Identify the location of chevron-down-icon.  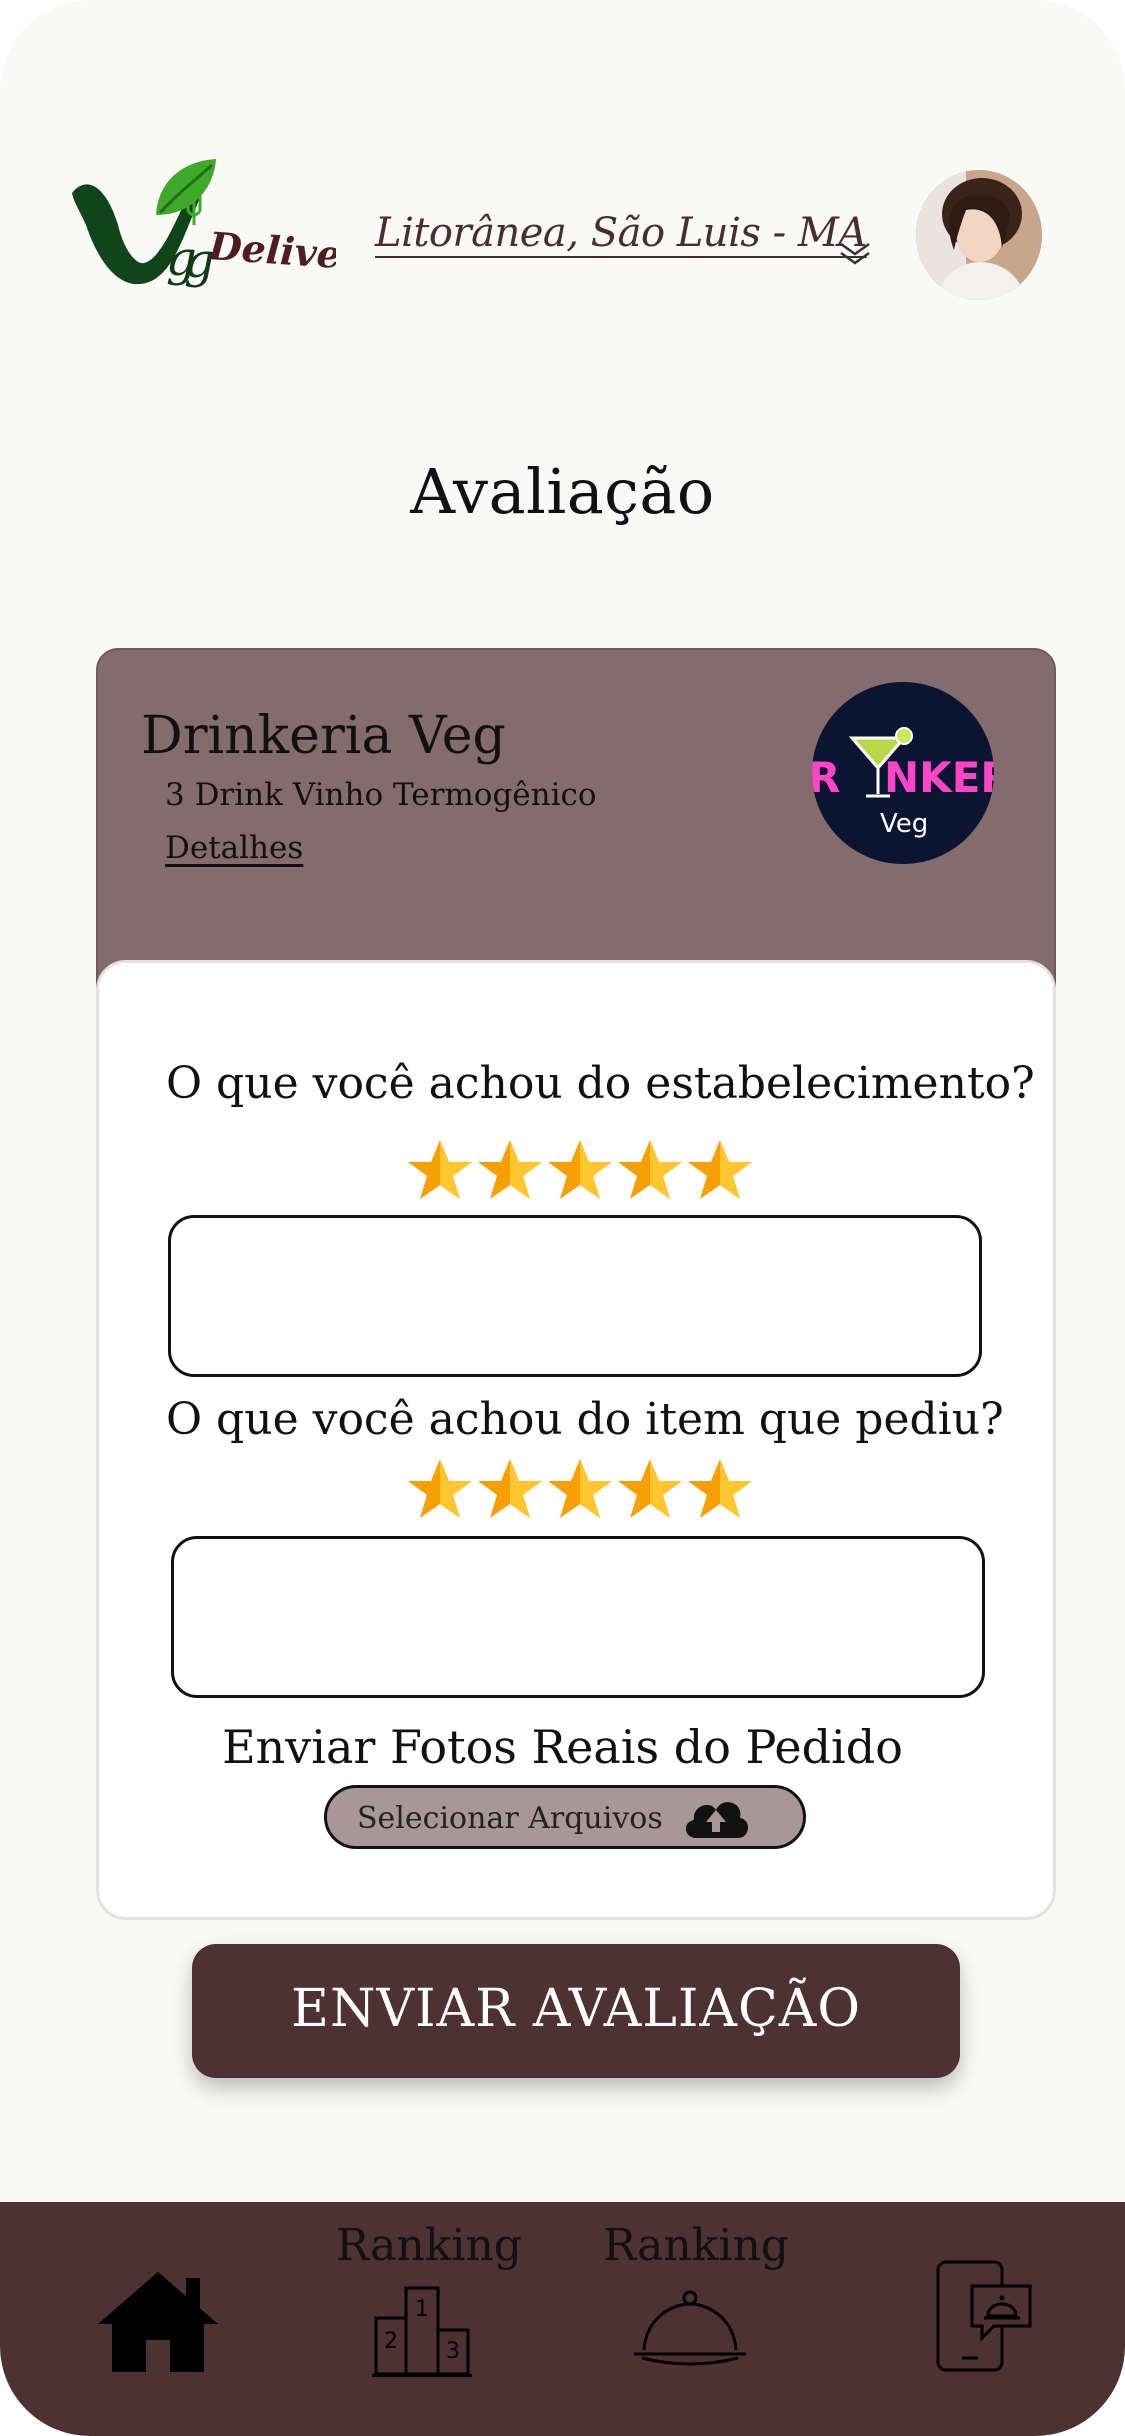
(855, 254).